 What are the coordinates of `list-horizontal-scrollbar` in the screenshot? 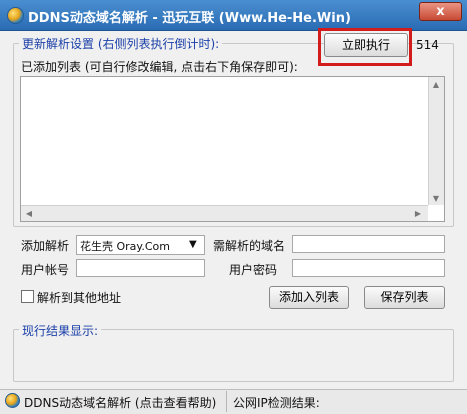 It's located at (224, 213).